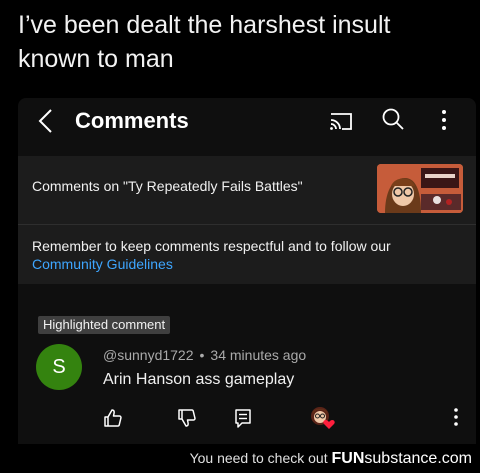 Image resolution: width=480 pixels, height=473 pixels. I want to click on back-arrow-icon, so click(47, 121).